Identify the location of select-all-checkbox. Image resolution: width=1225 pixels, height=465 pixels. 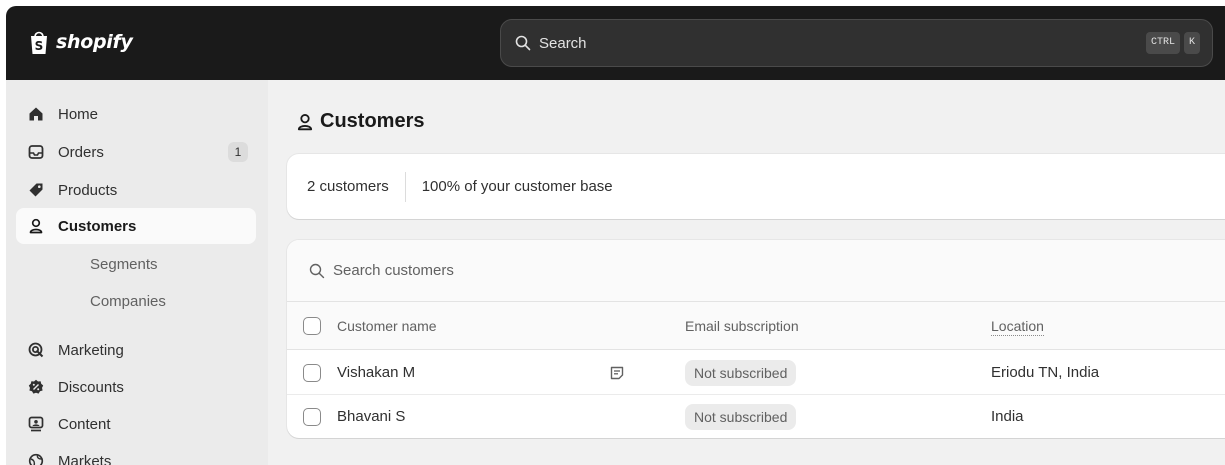
(312, 326).